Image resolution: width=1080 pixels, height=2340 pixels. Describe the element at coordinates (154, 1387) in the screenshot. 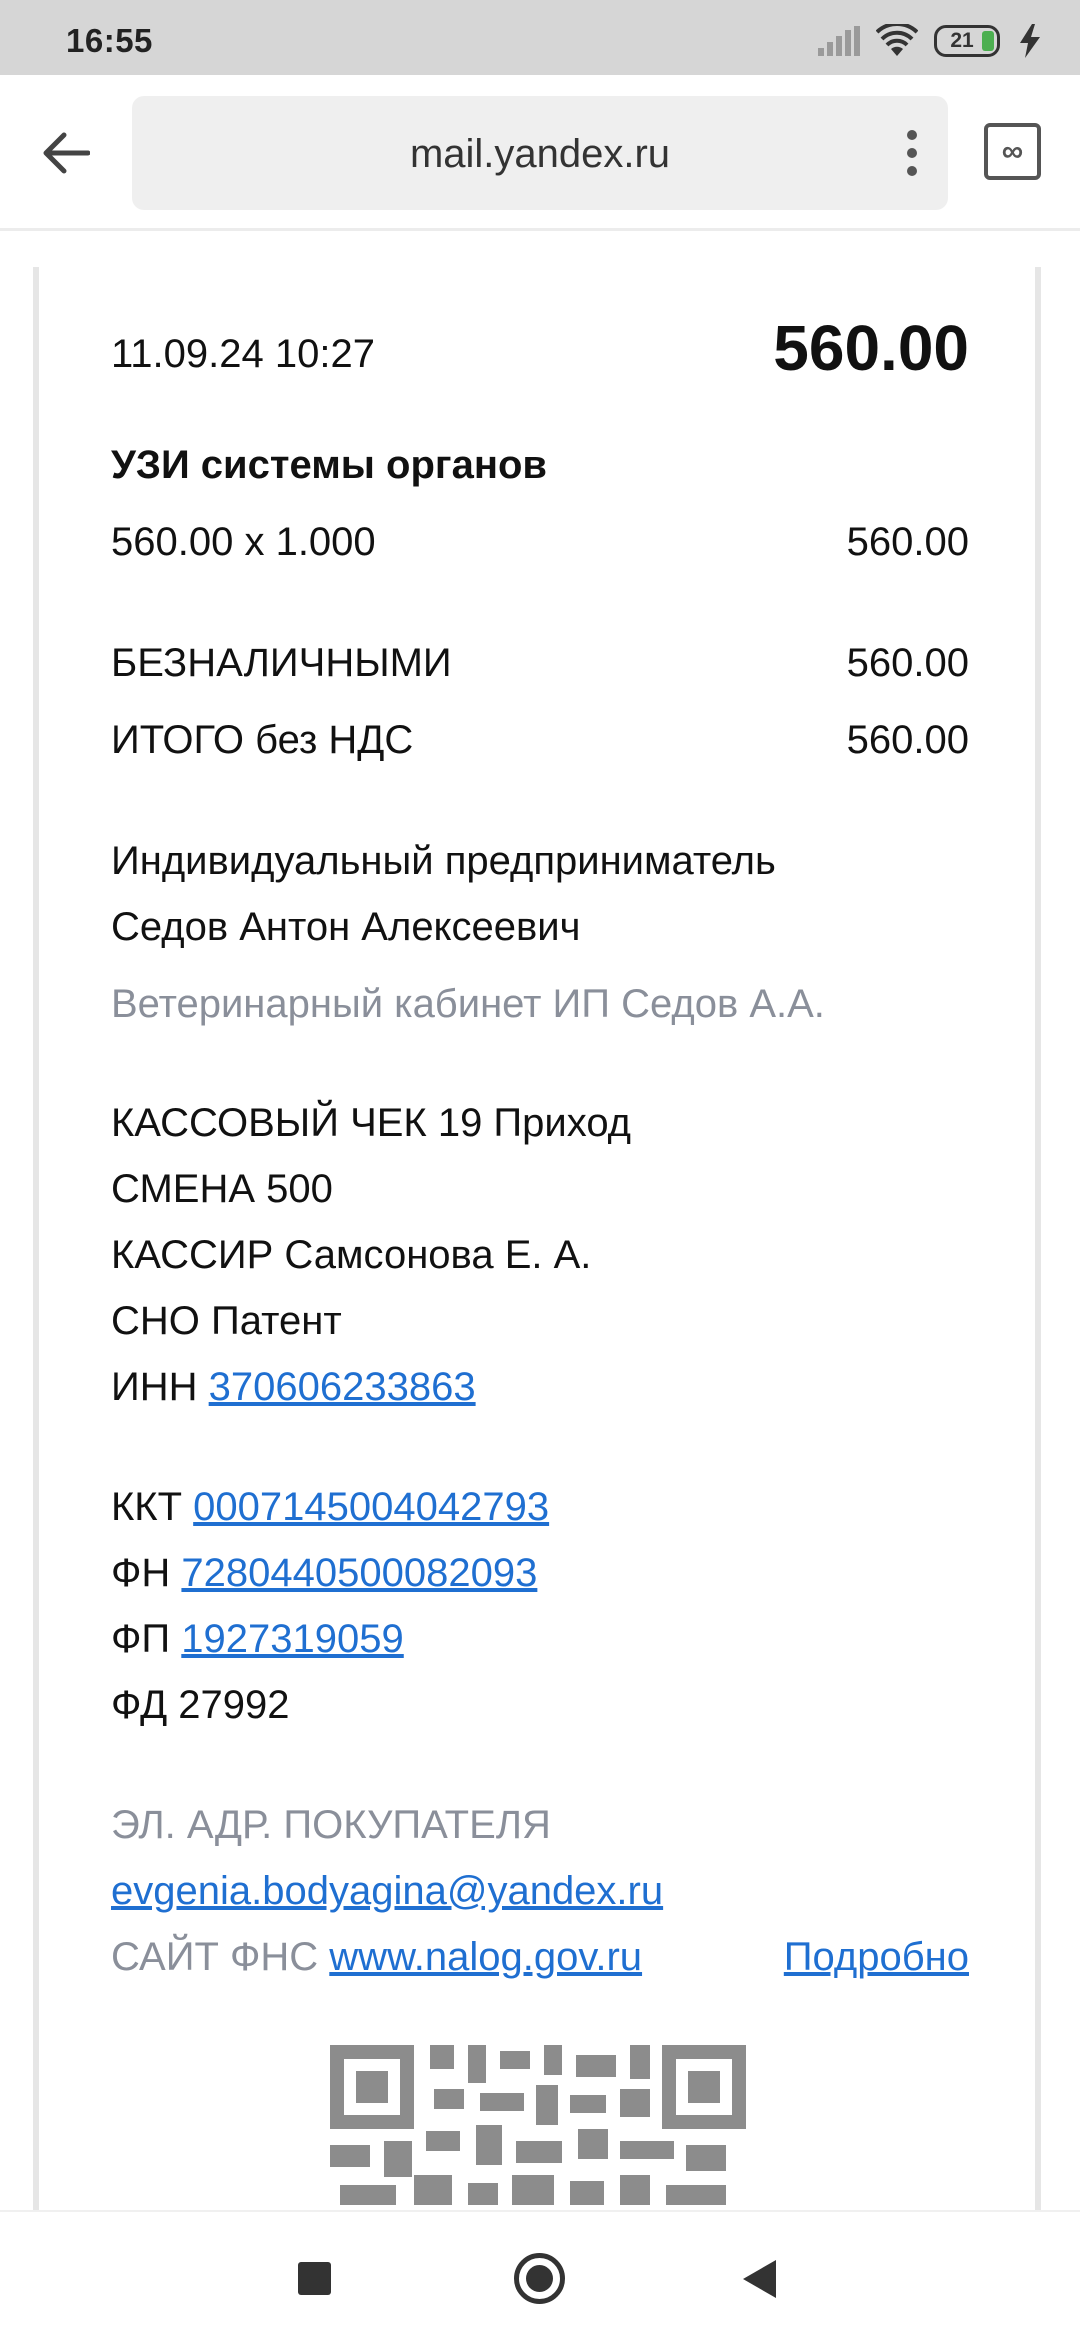

I see `inn-label: ИНН` at that location.